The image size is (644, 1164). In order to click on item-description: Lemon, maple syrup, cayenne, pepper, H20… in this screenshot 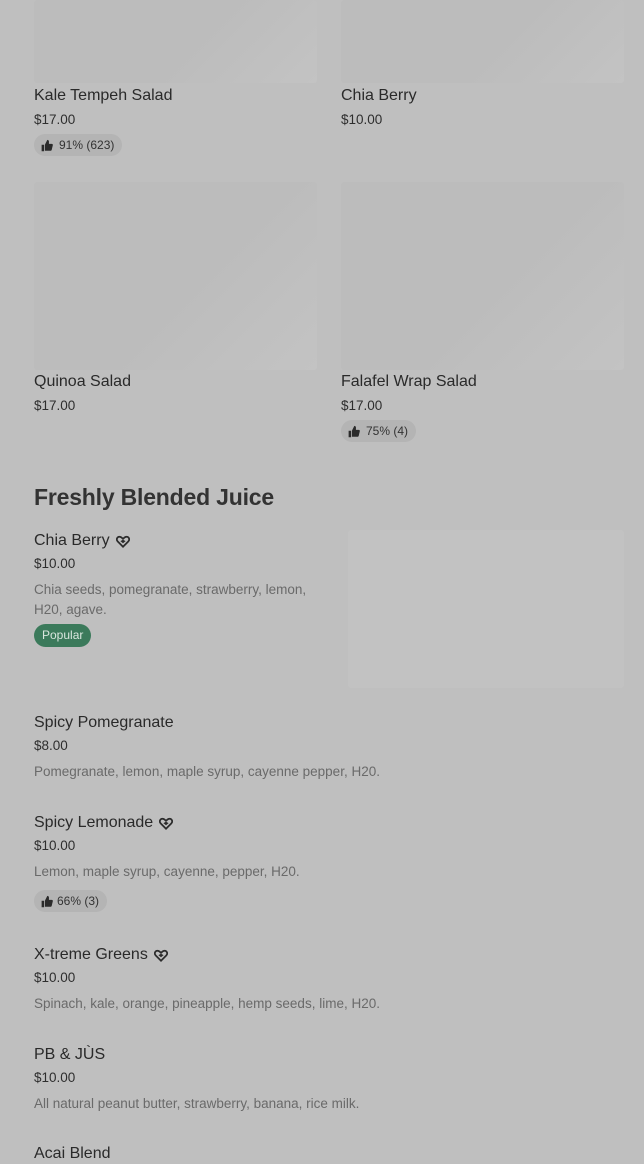, I will do `click(167, 871)`.